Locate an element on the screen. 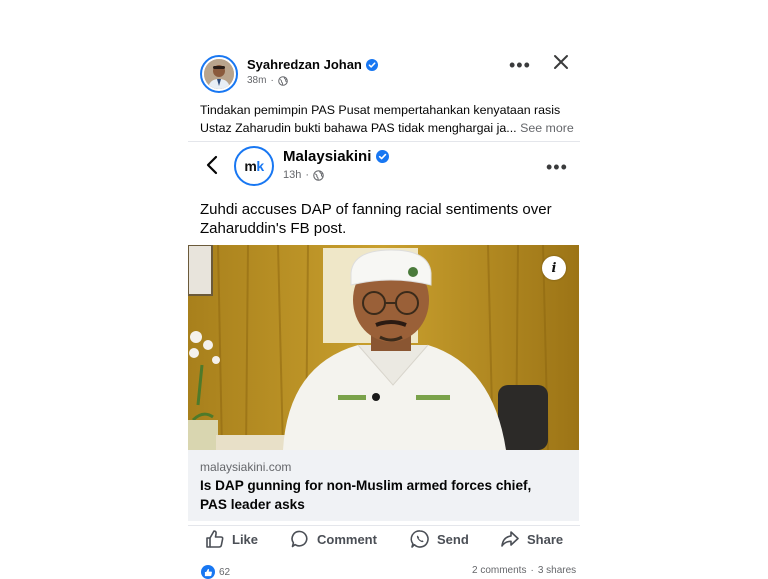 Image resolution: width=768 pixels, height=579 pixels. thumbs-up-icon is located at coordinates (215, 539).